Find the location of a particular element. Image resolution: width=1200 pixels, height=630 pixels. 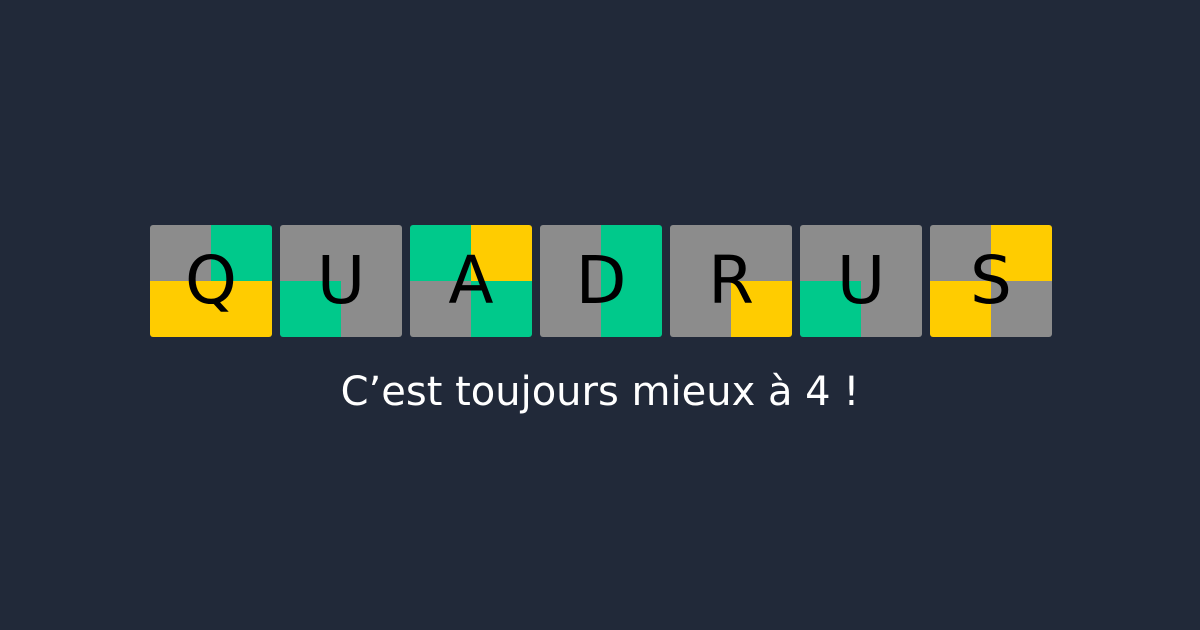

tile-letter: Q is located at coordinates (211, 280).